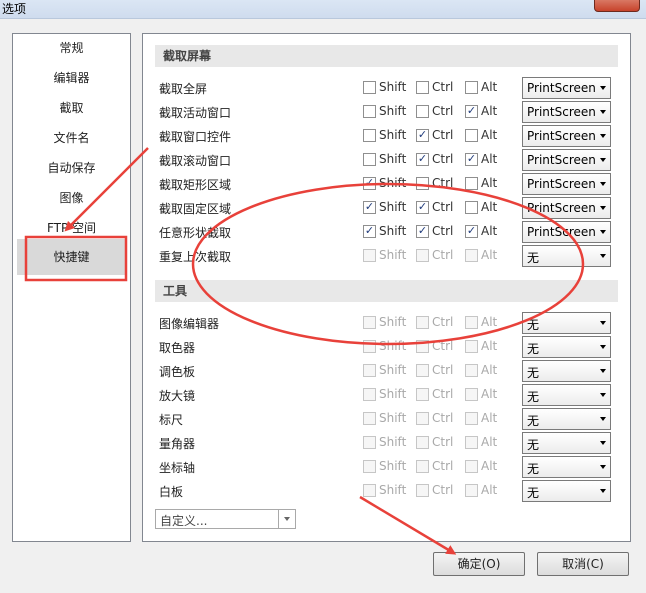  What do you see at coordinates (177, 444) in the screenshot?
I see `shortcut-label: 量角器` at bounding box center [177, 444].